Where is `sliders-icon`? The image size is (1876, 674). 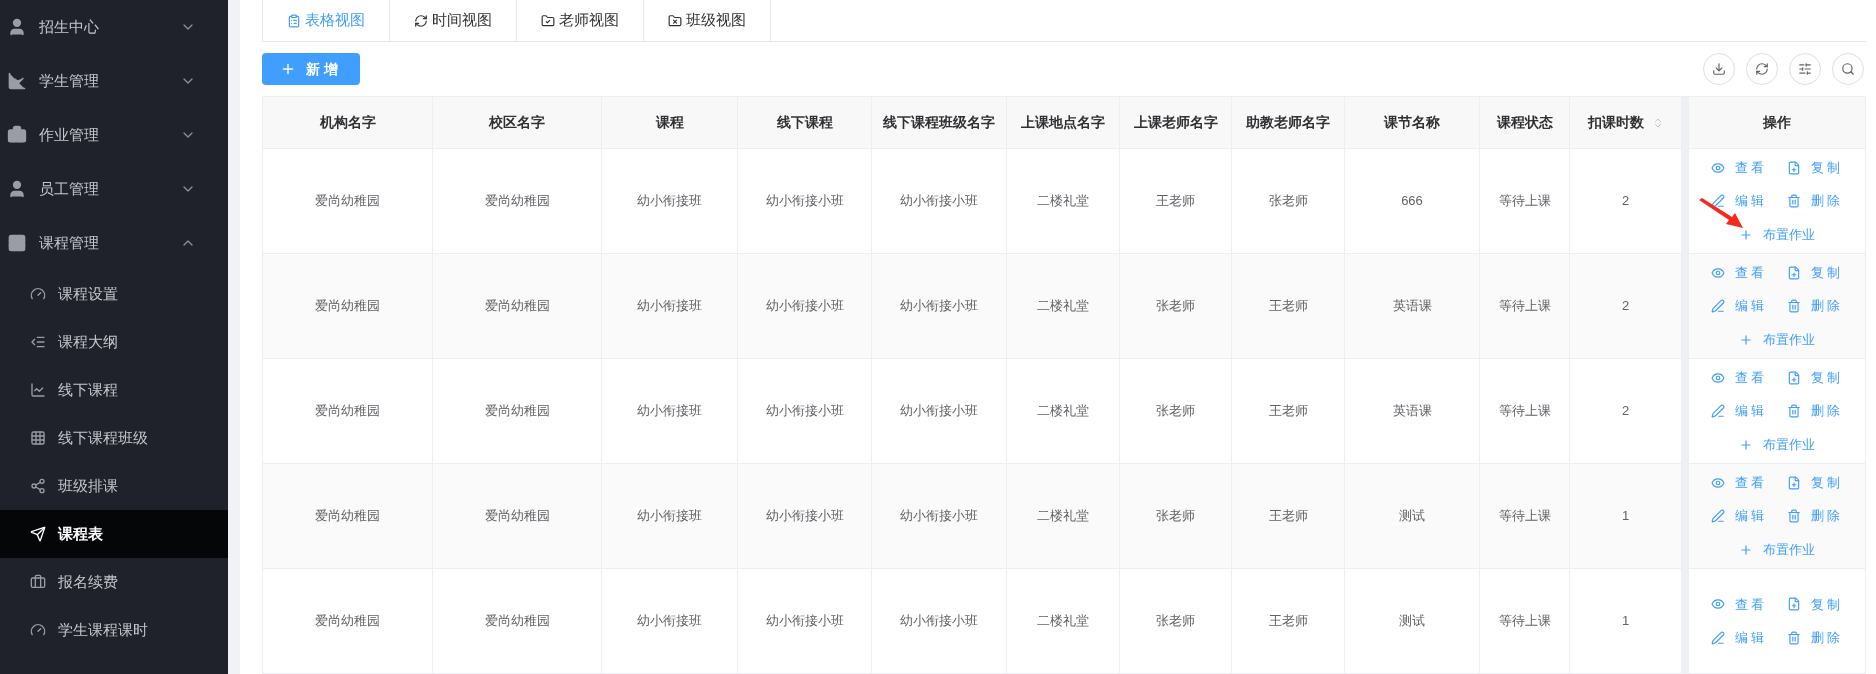
sliders-icon is located at coordinates (1805, 69).